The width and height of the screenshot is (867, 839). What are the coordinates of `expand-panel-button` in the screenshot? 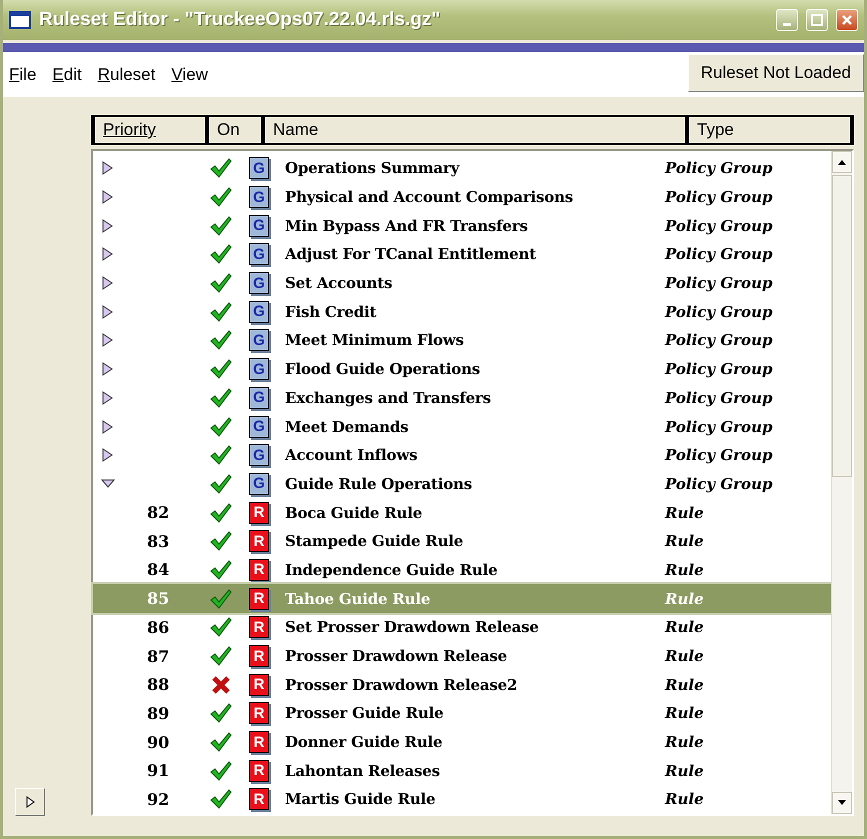 It's located at (30, 802).